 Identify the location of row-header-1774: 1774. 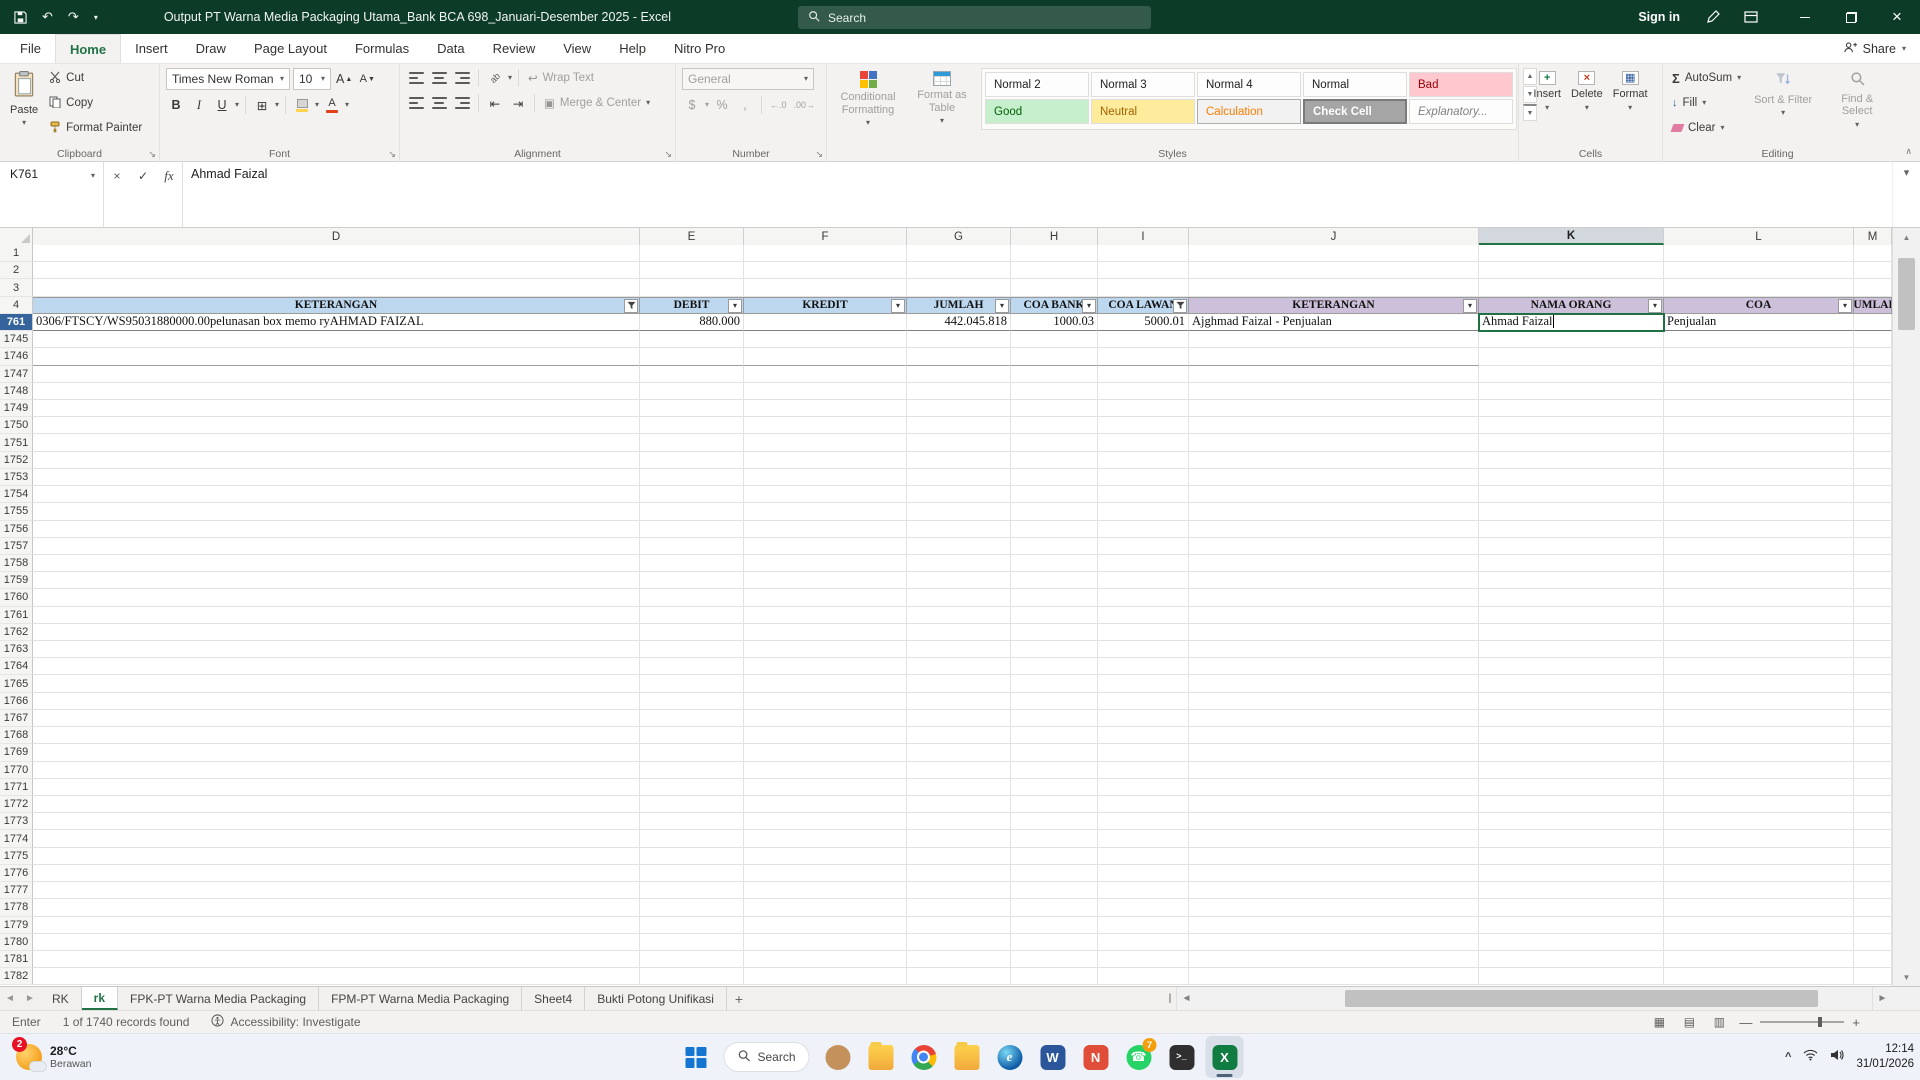
(16, 839).